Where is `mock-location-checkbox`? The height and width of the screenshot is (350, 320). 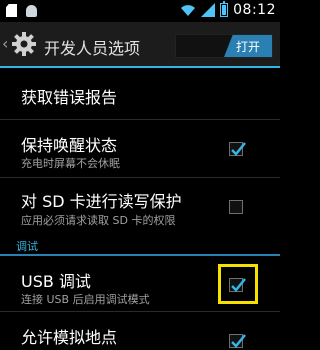 mock-location-checkbox is located at coordinates (237, 341).